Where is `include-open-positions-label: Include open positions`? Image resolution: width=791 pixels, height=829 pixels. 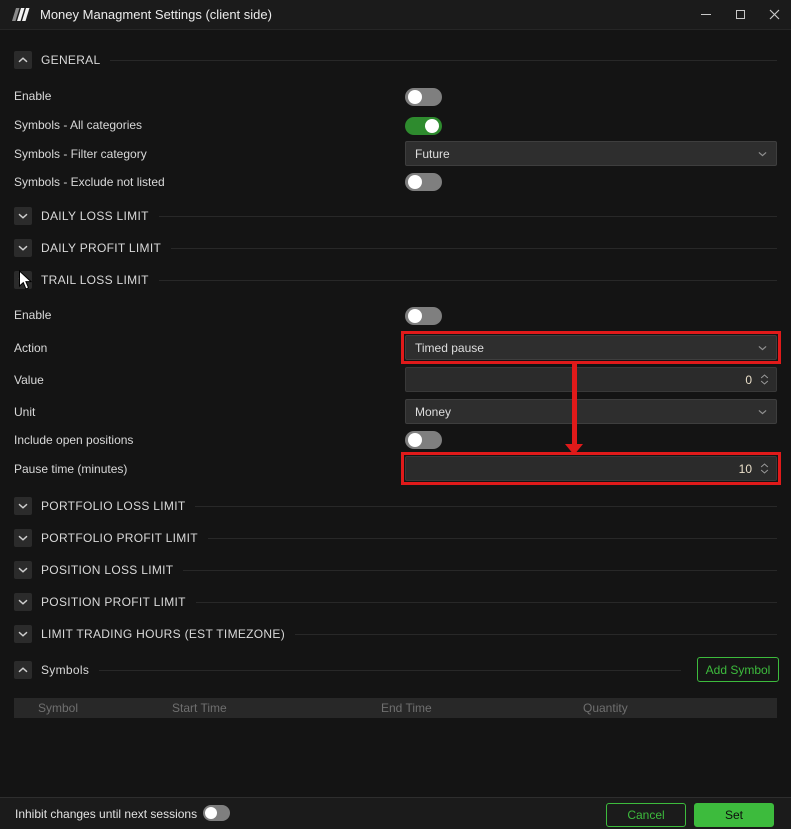 include-open-positions-label: Include open positions is located at coordinates (74, 440).